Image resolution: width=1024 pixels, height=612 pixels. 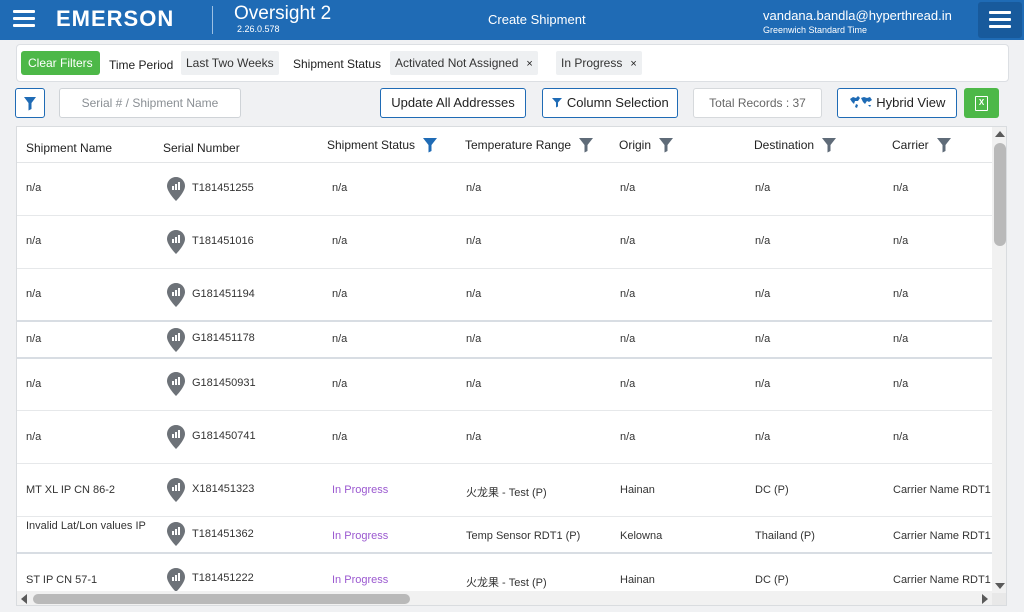 I want to click on shipment-status-cell: In Progress, so click(x=360, y=536).